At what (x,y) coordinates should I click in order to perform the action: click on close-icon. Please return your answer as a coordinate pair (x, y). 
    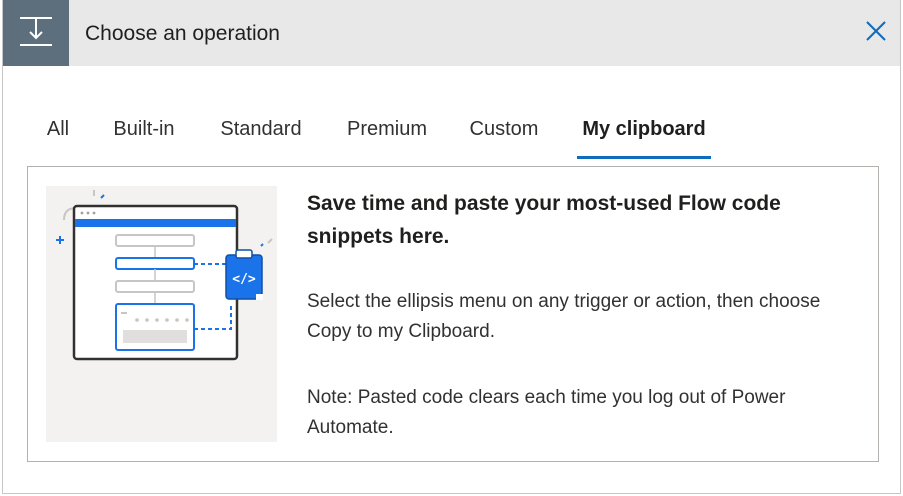
    Looking at the image, I should click on (876, 31).